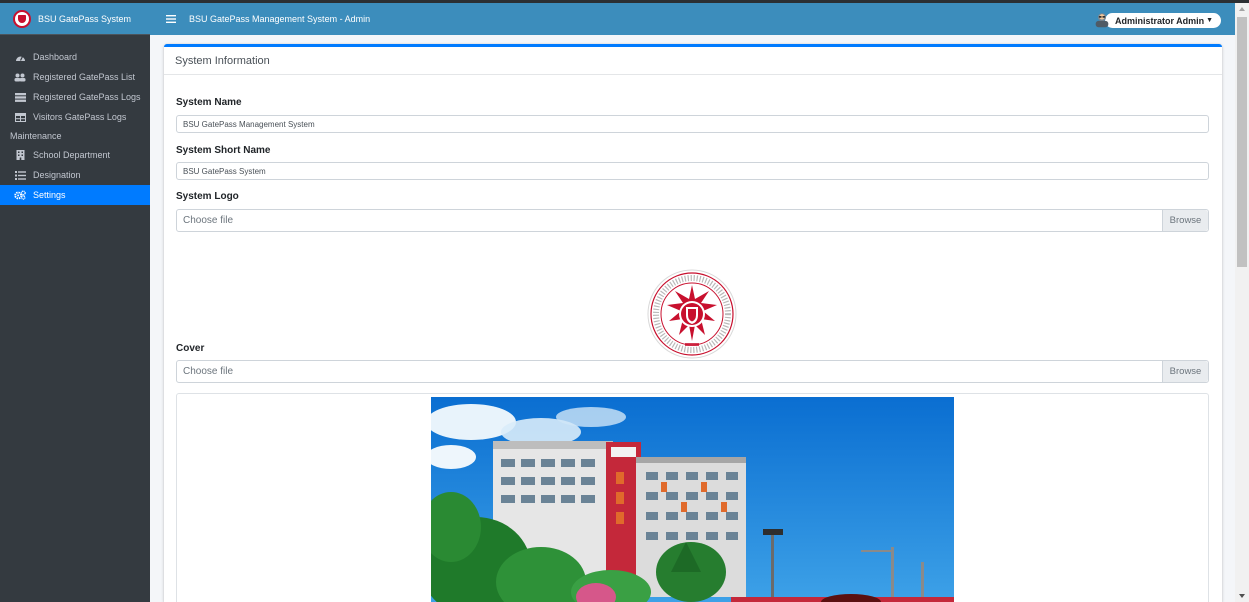 Image resolution: width=1249 pixels, height=602 pixels. What do you see at coordinates (692, 124) in the screenshot?
I see `system-name-input: BSU GatePass Management System` at bounding box center [692, 124].